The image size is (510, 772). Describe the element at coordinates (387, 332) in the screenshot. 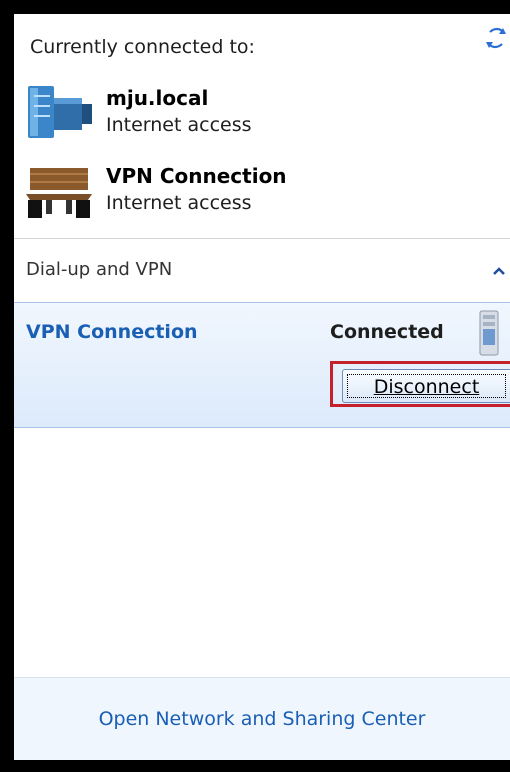

I see `vpn-status: Connected` at that location.